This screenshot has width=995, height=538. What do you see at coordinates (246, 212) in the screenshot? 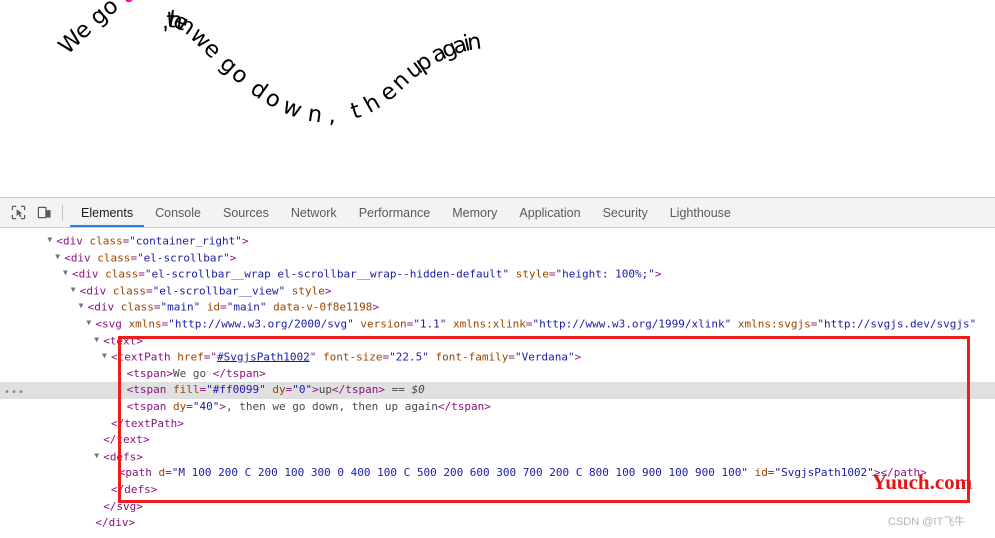
I see `tab-sources: Sources` at bounding box center [246, 212].